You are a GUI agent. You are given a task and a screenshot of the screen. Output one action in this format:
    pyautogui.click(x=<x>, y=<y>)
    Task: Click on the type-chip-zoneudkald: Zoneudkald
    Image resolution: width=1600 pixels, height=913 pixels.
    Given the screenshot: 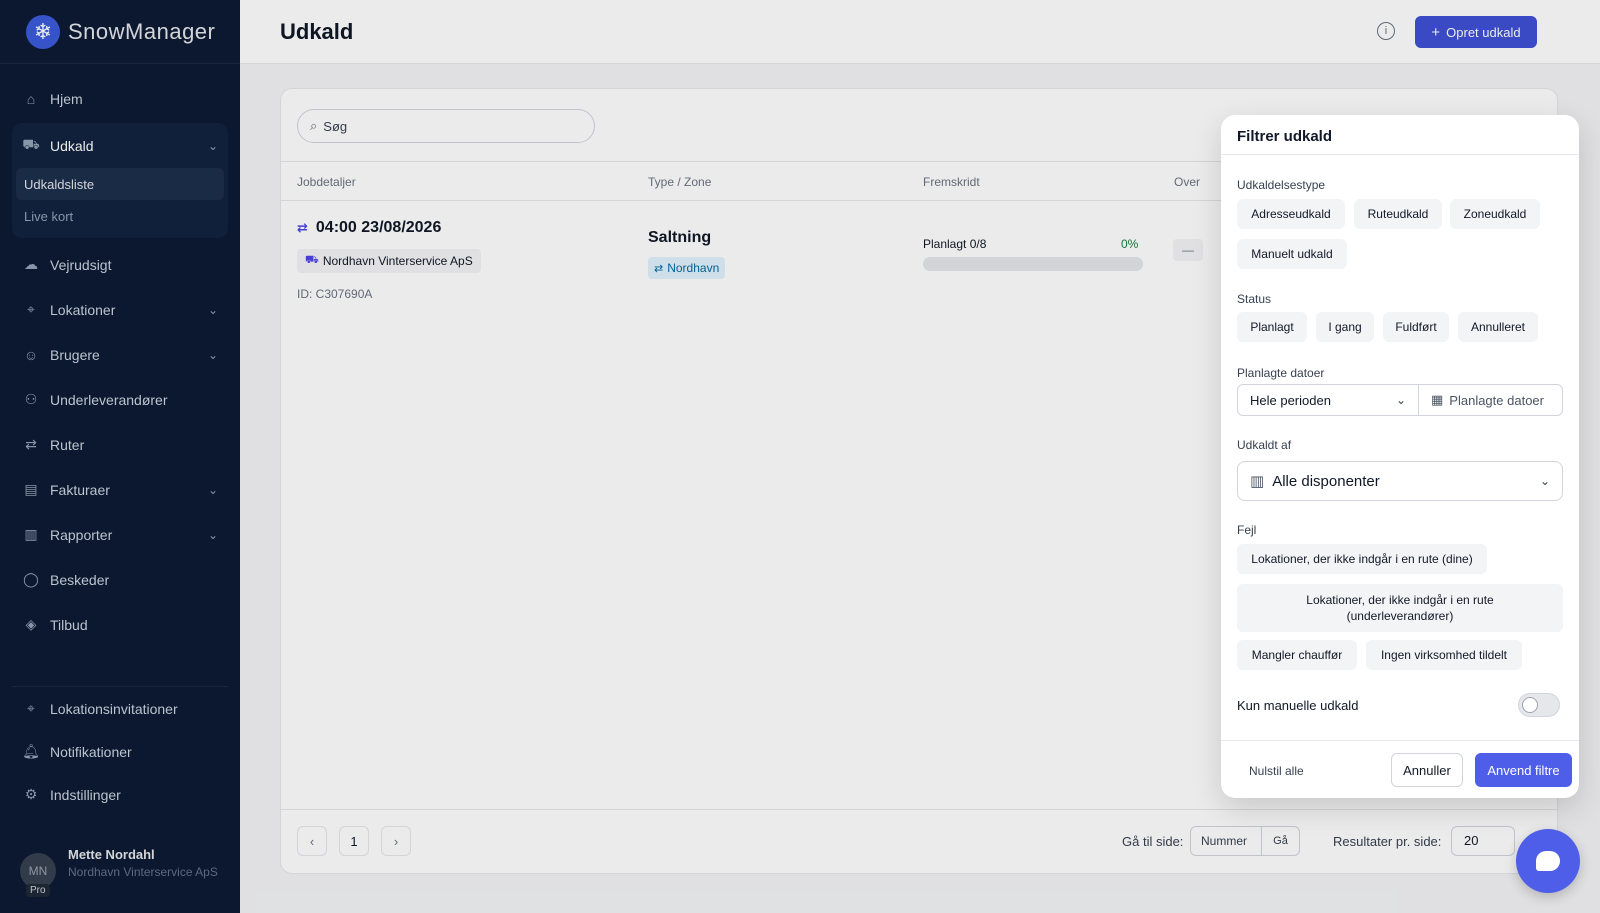 What is the action you would take?
    pyautogui.click(x=1495, y=214)
    